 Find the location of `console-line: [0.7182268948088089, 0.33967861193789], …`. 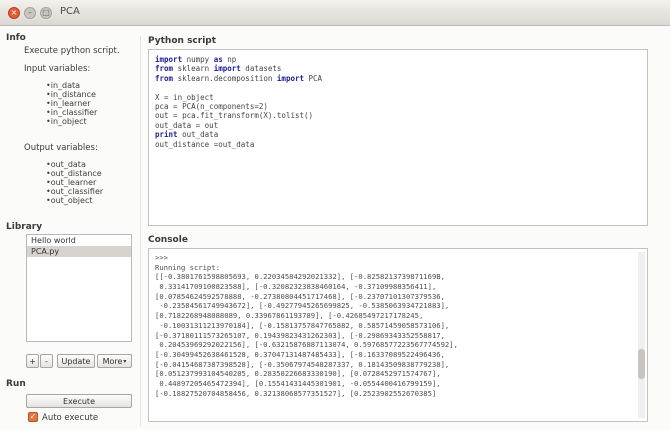

console-line: [0.7182268948088089, 0.33967861193789], … is located at coordinates (289, 316).